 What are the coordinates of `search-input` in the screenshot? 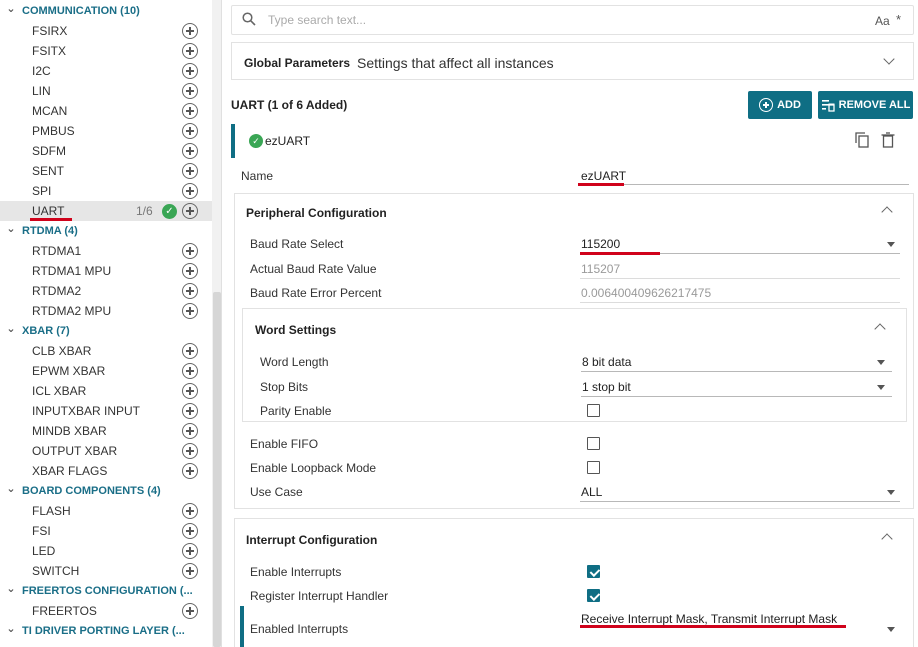 It's located at (548, 20).